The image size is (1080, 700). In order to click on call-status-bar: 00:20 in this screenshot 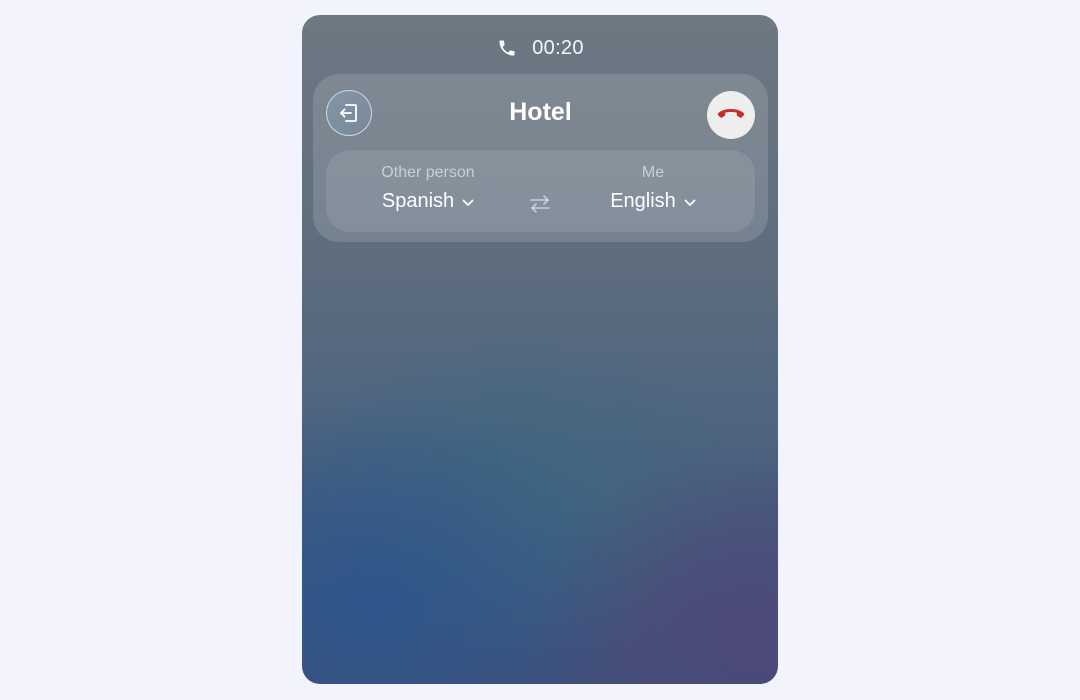, I will do `click(540, 48)`.